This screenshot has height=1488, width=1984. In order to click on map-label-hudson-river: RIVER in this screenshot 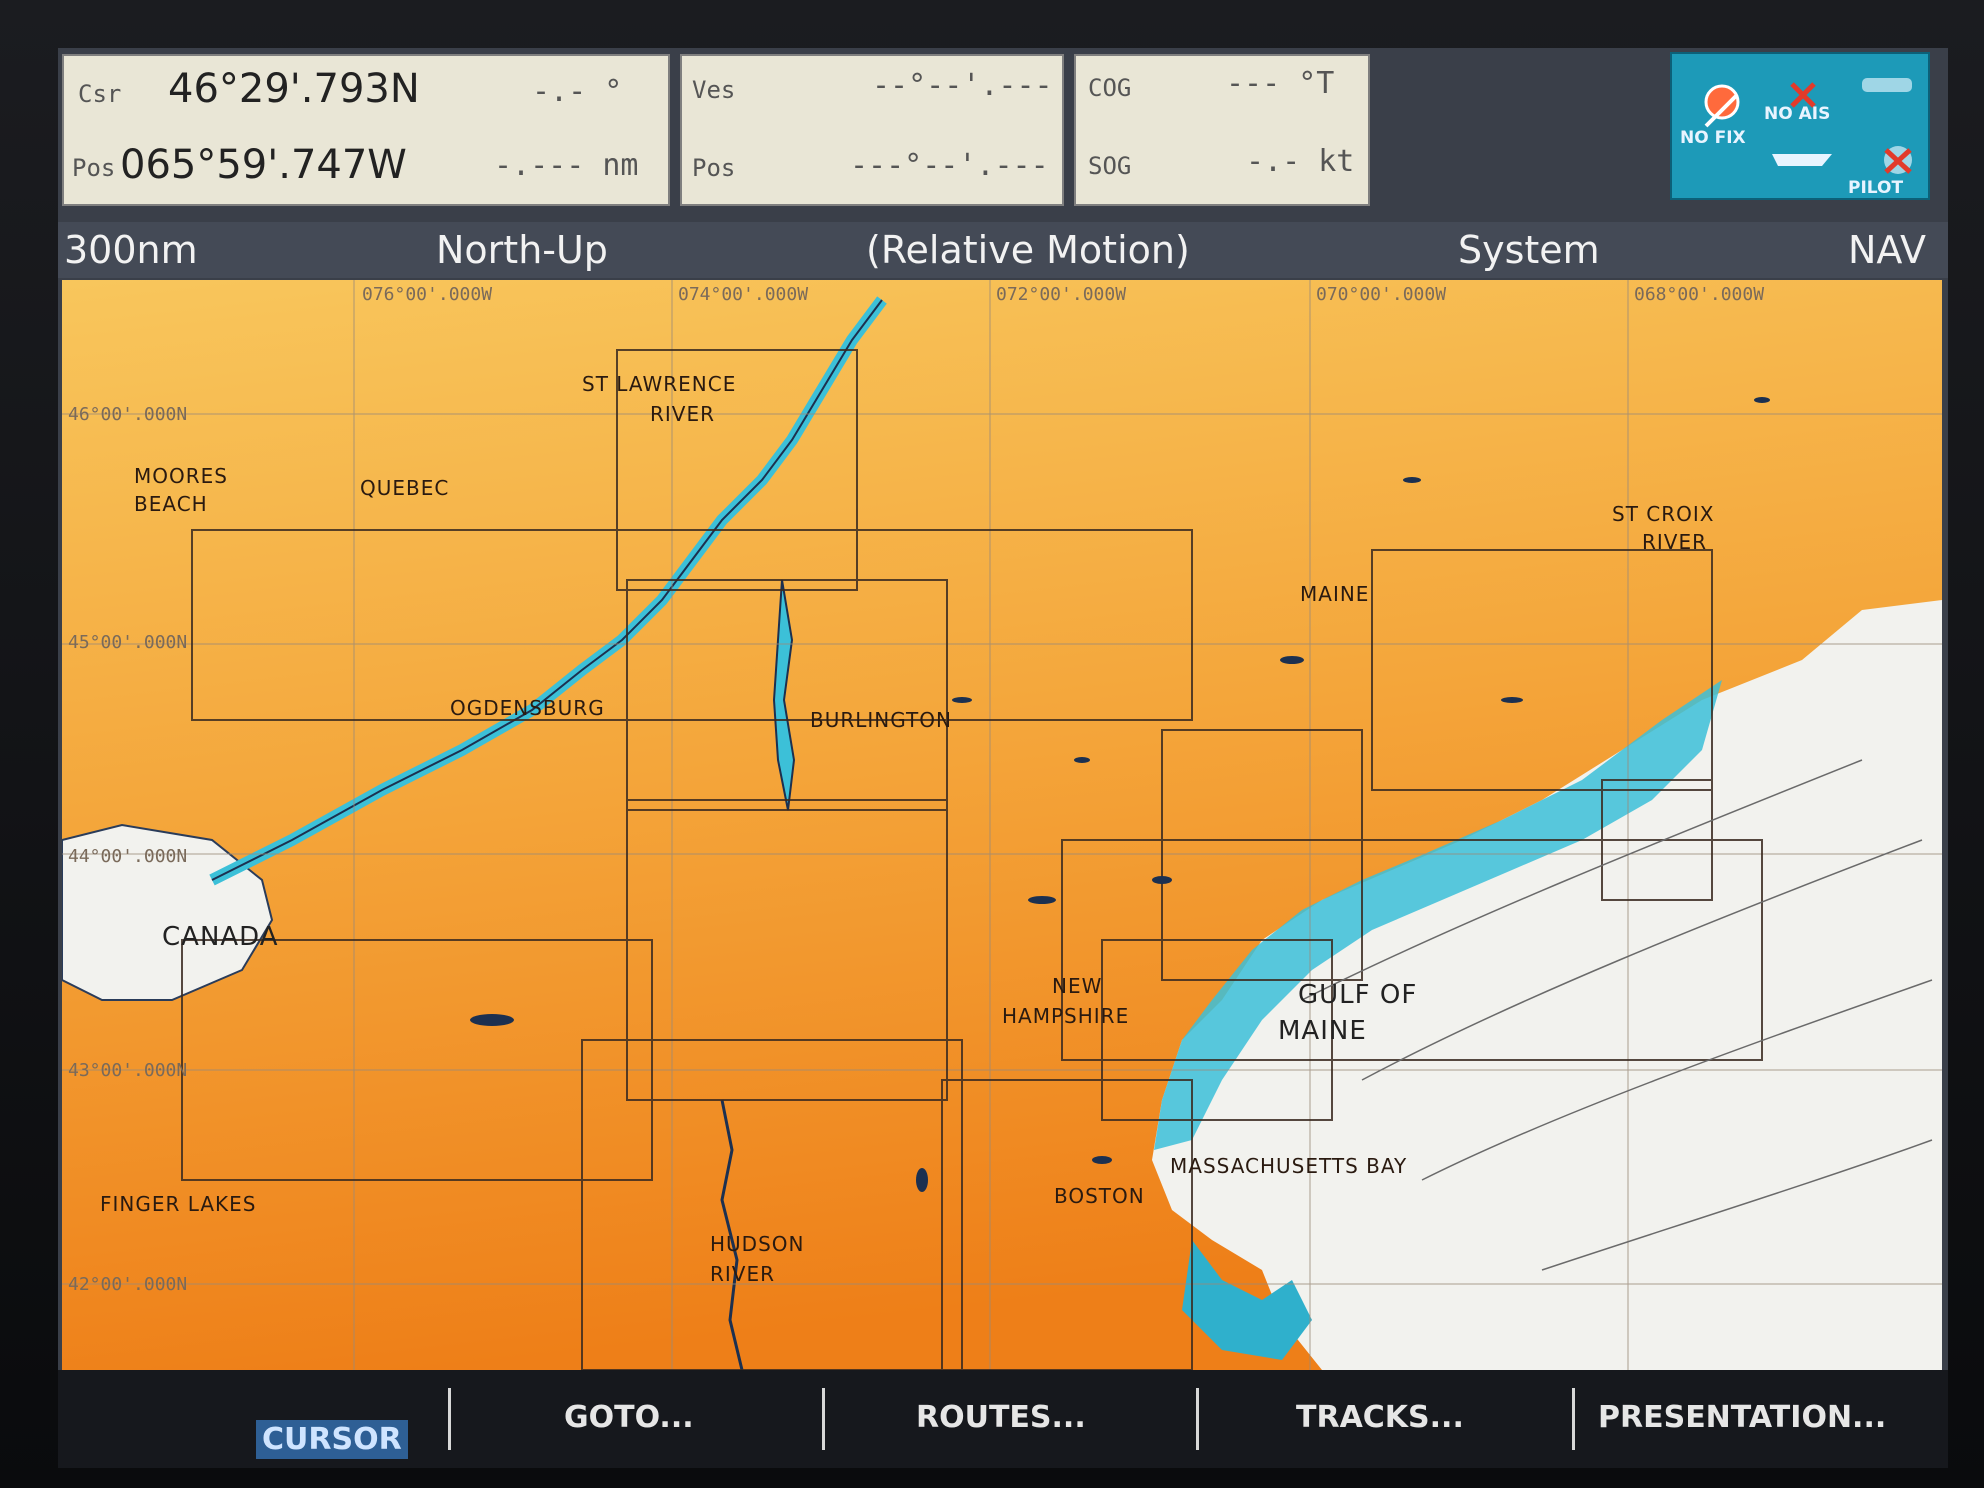, I will do `click(743, 1274)`.